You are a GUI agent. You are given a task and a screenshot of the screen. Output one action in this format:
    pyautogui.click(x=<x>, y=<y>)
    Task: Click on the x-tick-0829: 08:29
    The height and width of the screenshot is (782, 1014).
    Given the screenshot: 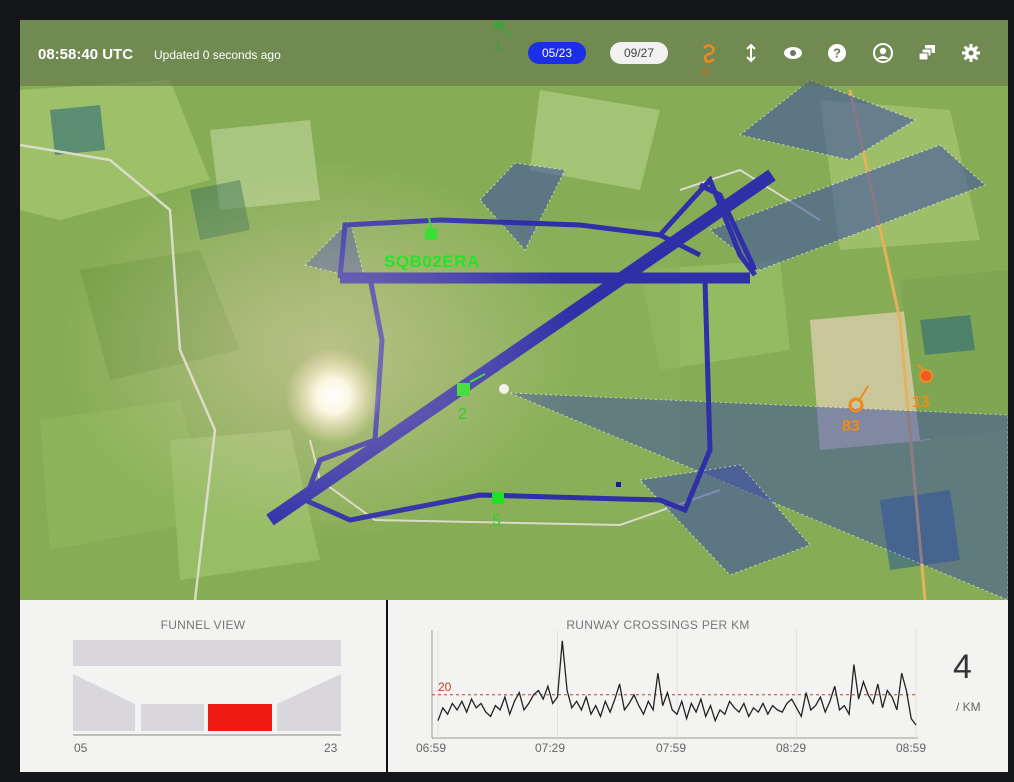 What is the action you would take?
    pyautogui.click(x=791, y=748)
    